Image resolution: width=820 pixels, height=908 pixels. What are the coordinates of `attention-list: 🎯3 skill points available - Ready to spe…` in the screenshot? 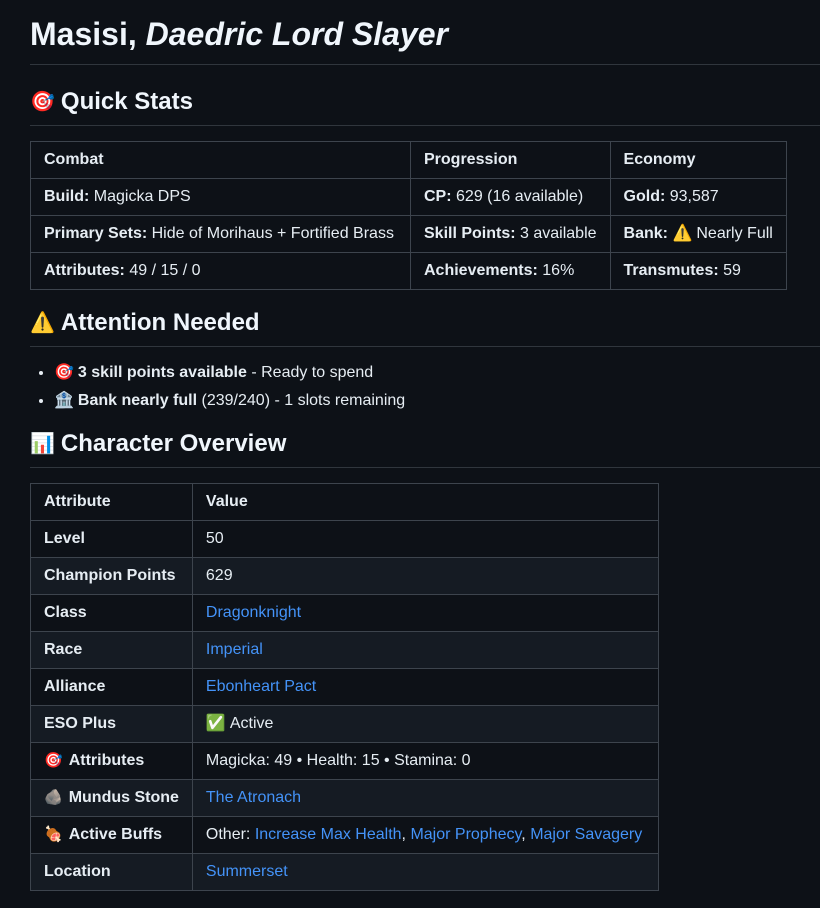 It's located at (425, 387).